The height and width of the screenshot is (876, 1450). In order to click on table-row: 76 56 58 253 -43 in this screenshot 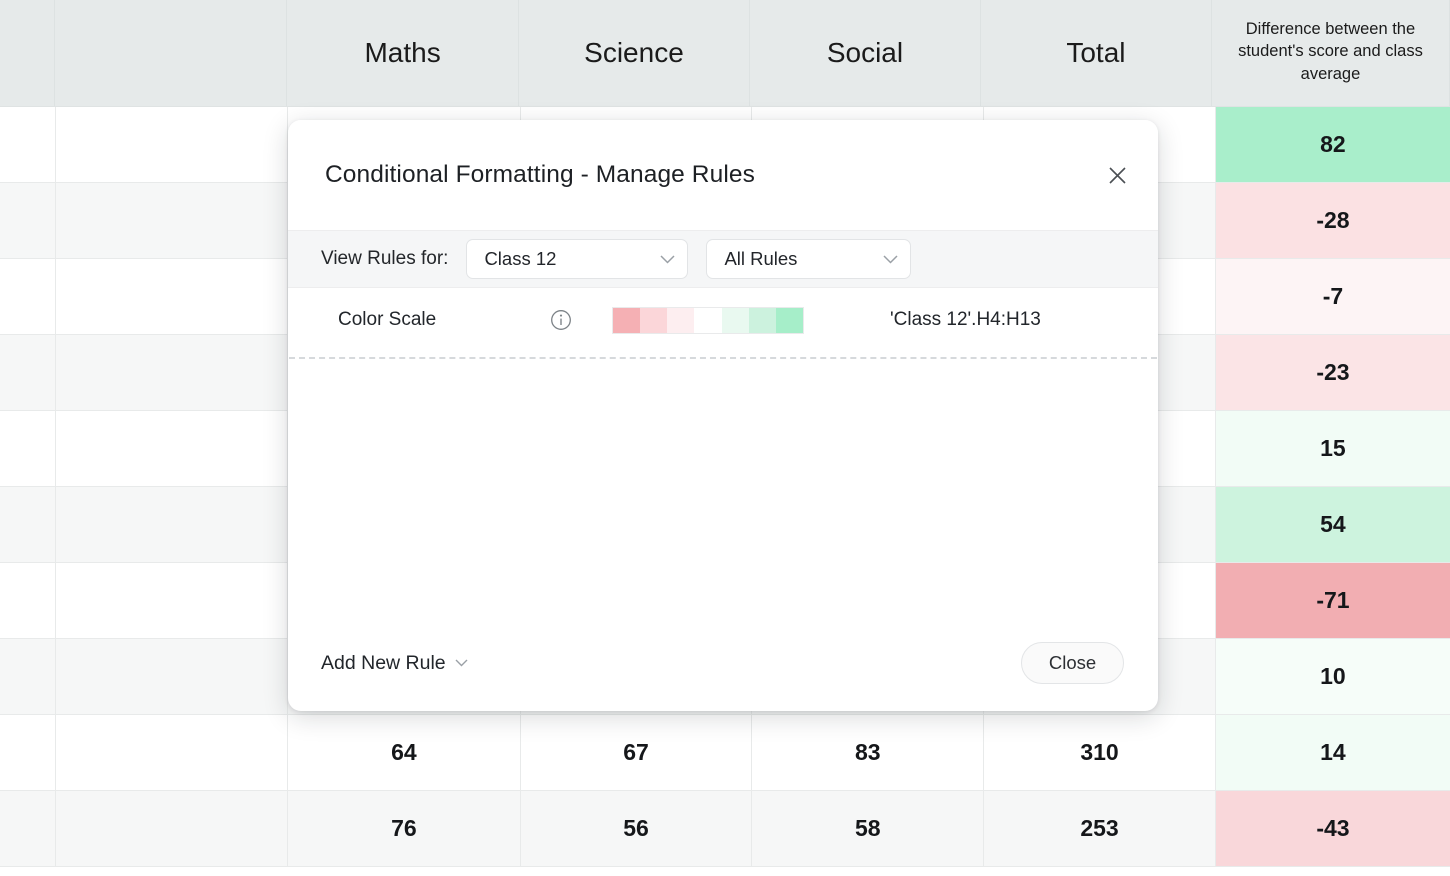, I will do `click(725, 829)`.